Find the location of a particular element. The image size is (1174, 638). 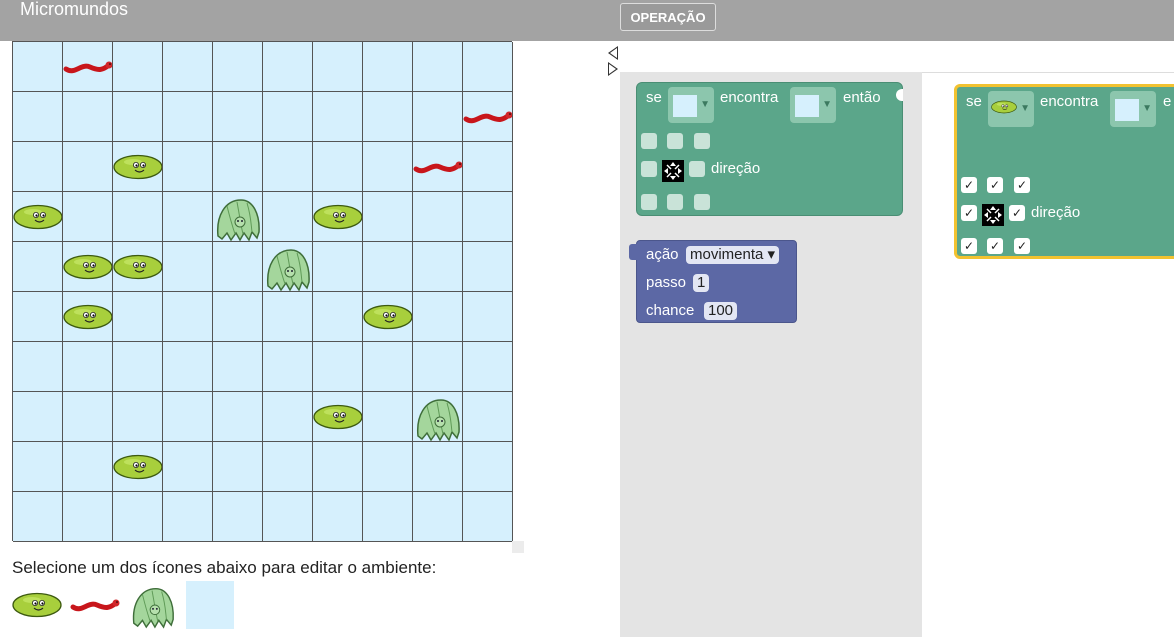

operation-button: OPERAÇÃO is located at coordinates (668, 17).